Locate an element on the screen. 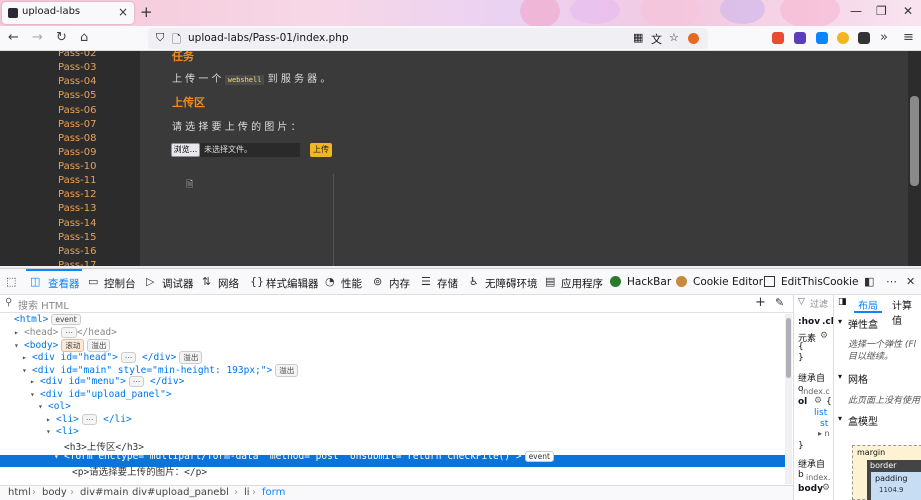 The width and height of the screenshot is (921, 500). url-text: upload-labs/Pass-01/index.php is located at coordinates (268, 38).